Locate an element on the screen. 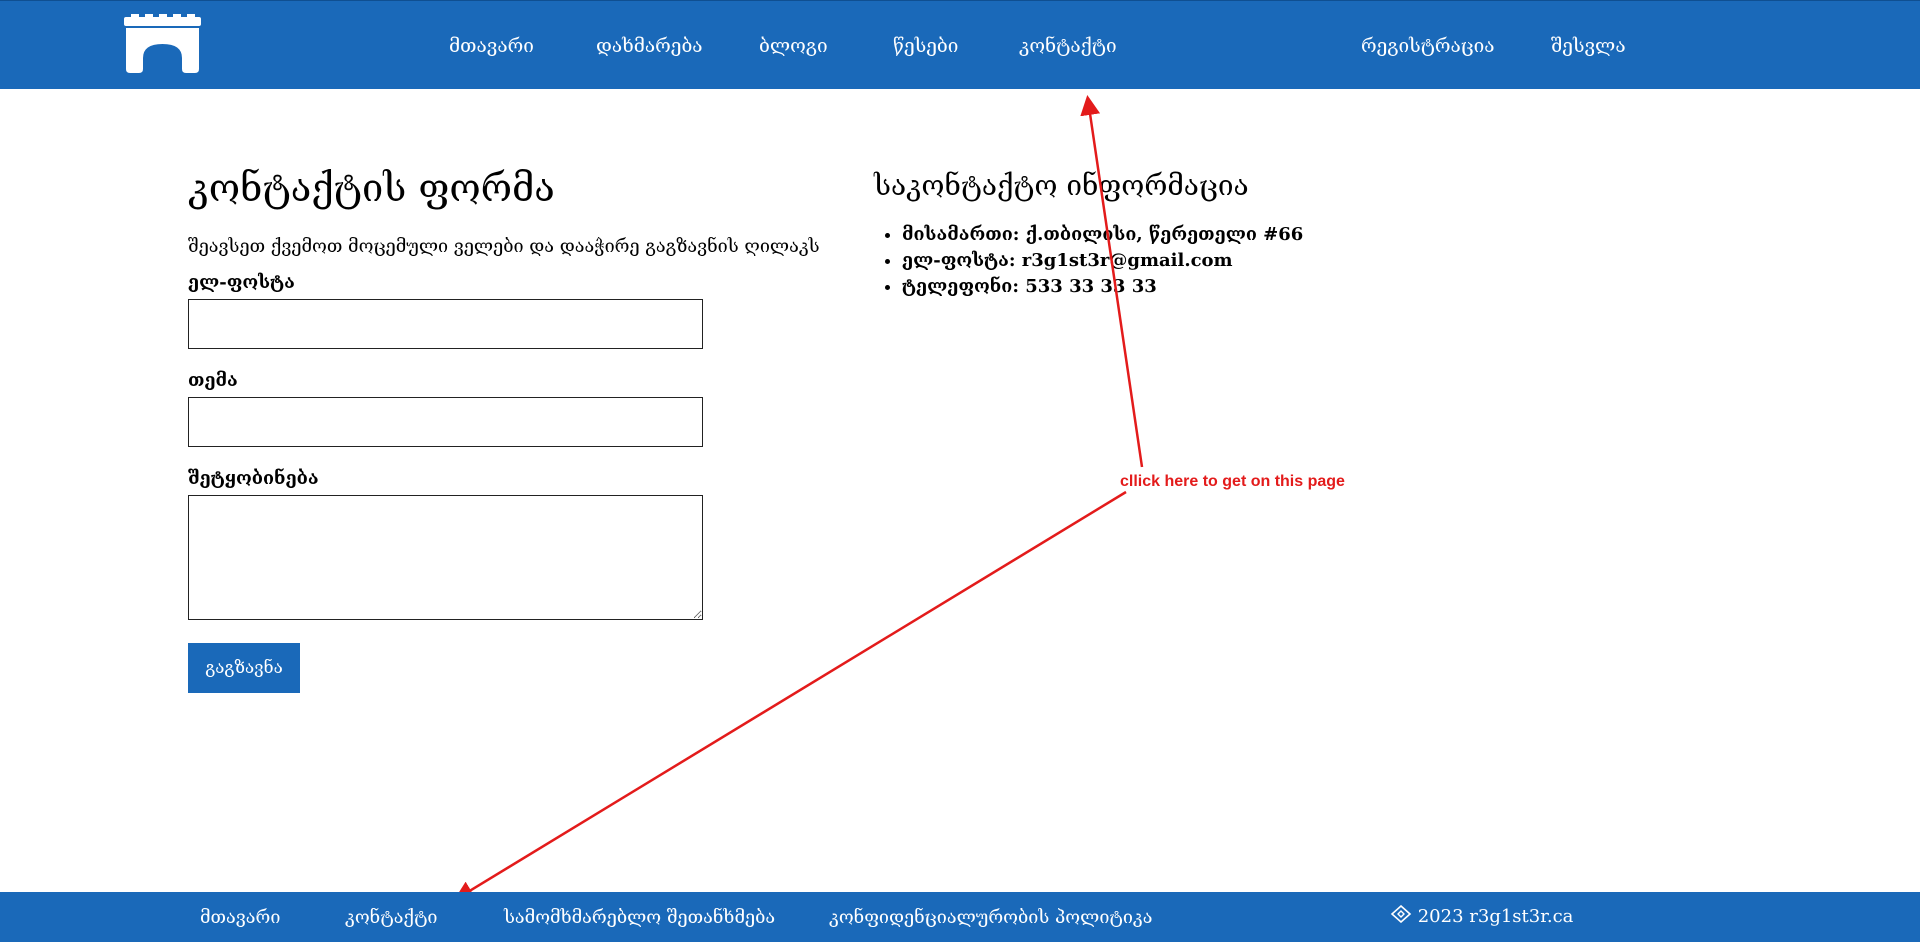 The image size is (1920, 942). footer-privacy-link: კონფიდენციალურობის პოლიტიკა is located at coordinates (990, 918).